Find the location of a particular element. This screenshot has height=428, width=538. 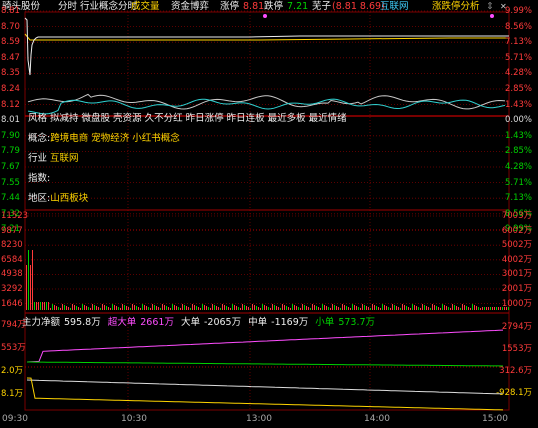

time-label: 10:30 is located at coordinates (134, 419).